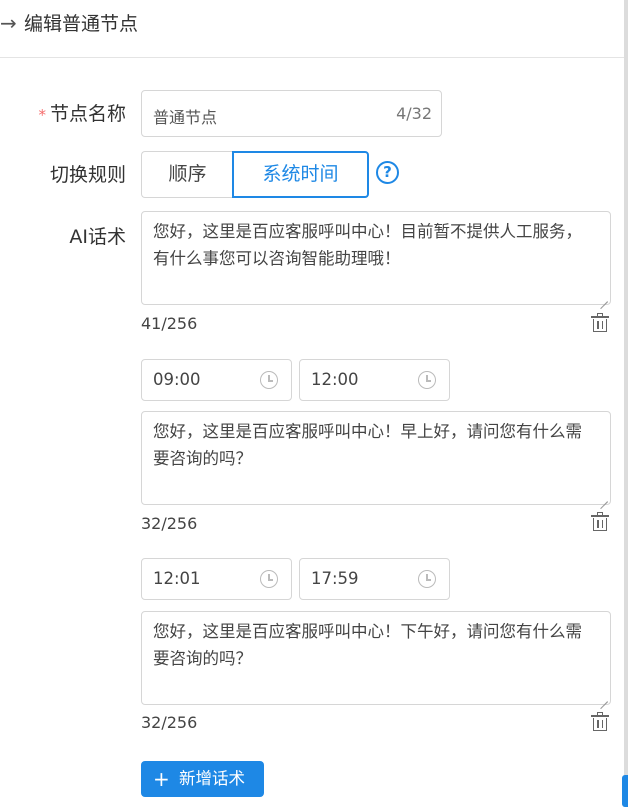  Describe the element at coordinates (87, 175) in the screenshot. I see `switch-rule-label: 切换规则` at that location.